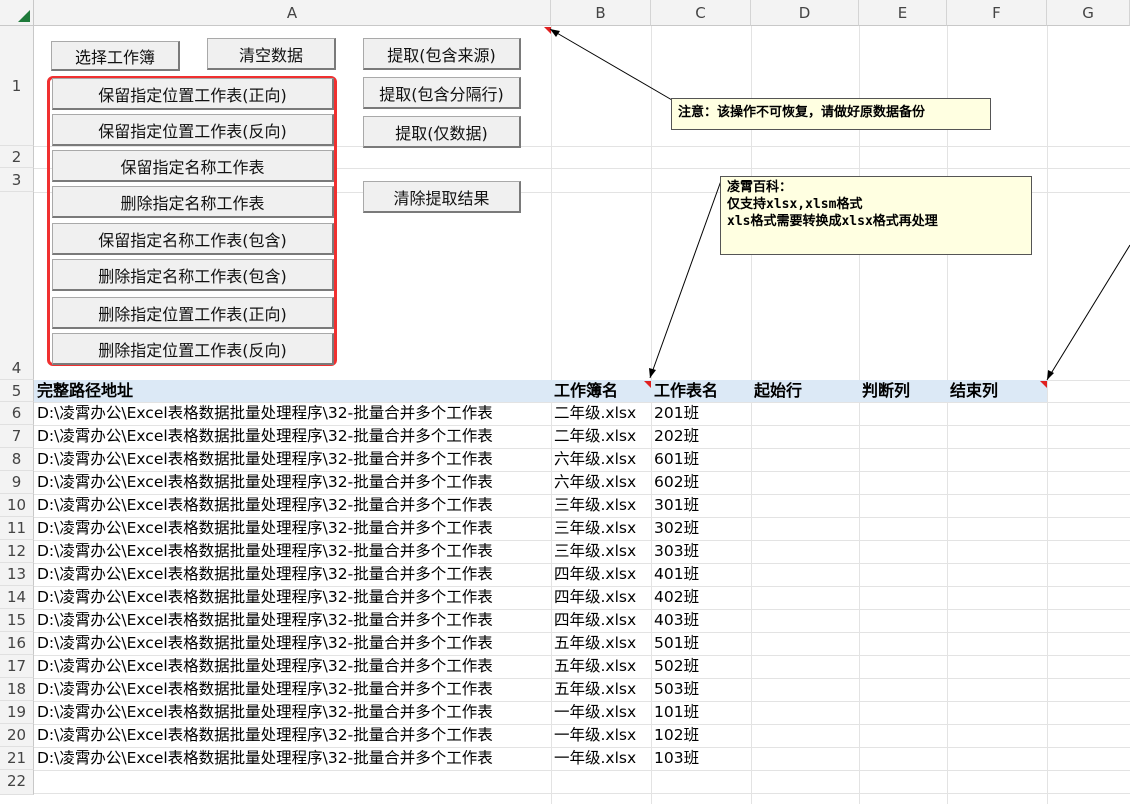 This screenshot has width=1130, height=804. I want to click on column-header-b: B, so click(601, 13).